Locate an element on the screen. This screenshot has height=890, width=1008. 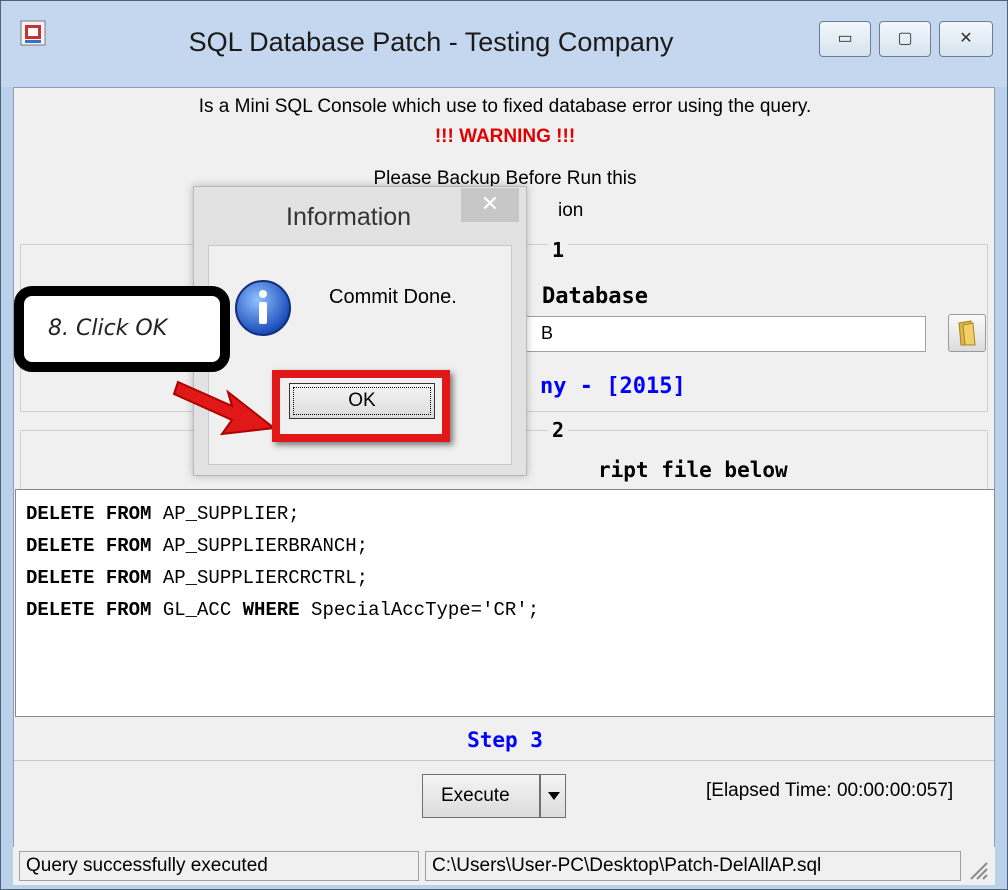
execute-button: Execute is located at coordinates (481, 796).